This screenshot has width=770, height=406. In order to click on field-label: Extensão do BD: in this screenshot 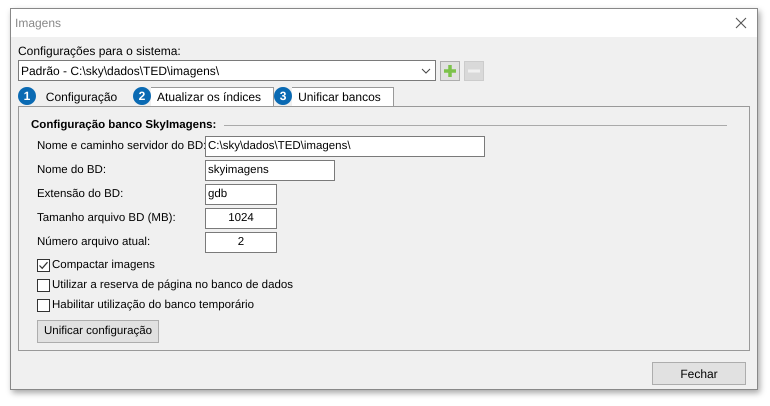, I will do `click(80, 194)`.